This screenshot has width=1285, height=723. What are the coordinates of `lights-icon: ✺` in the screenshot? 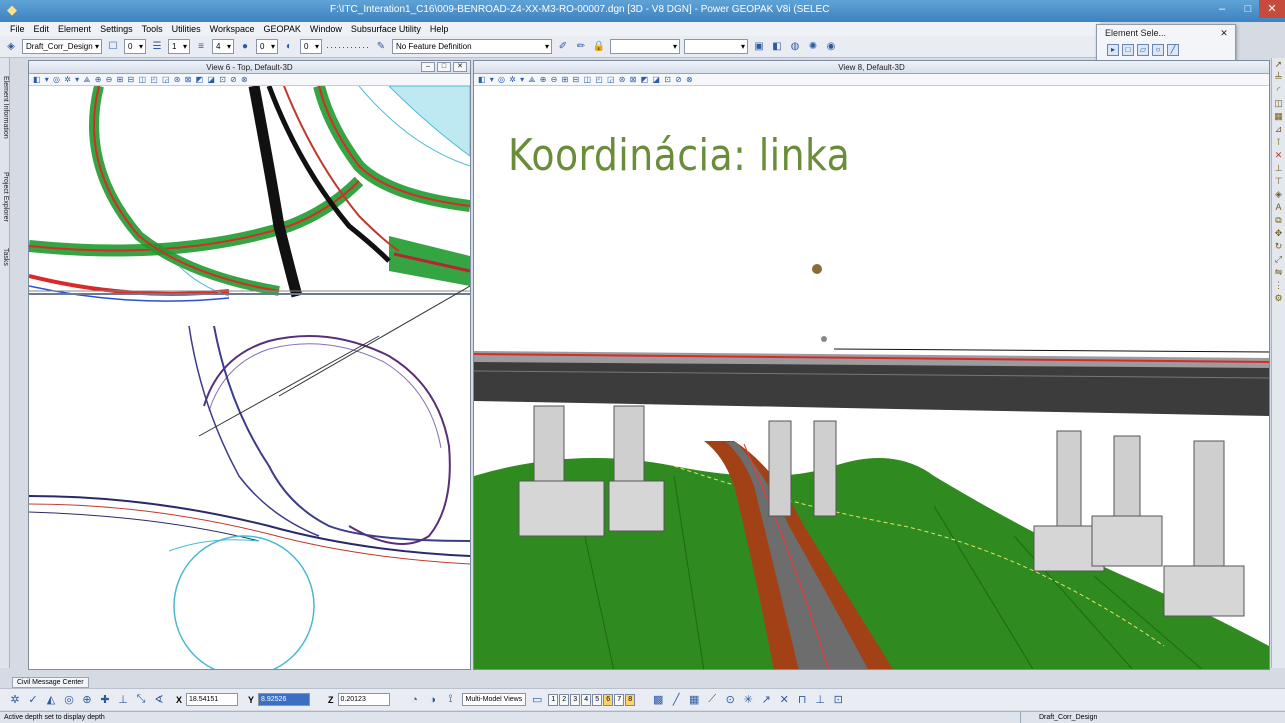 It's located at (813, 47).